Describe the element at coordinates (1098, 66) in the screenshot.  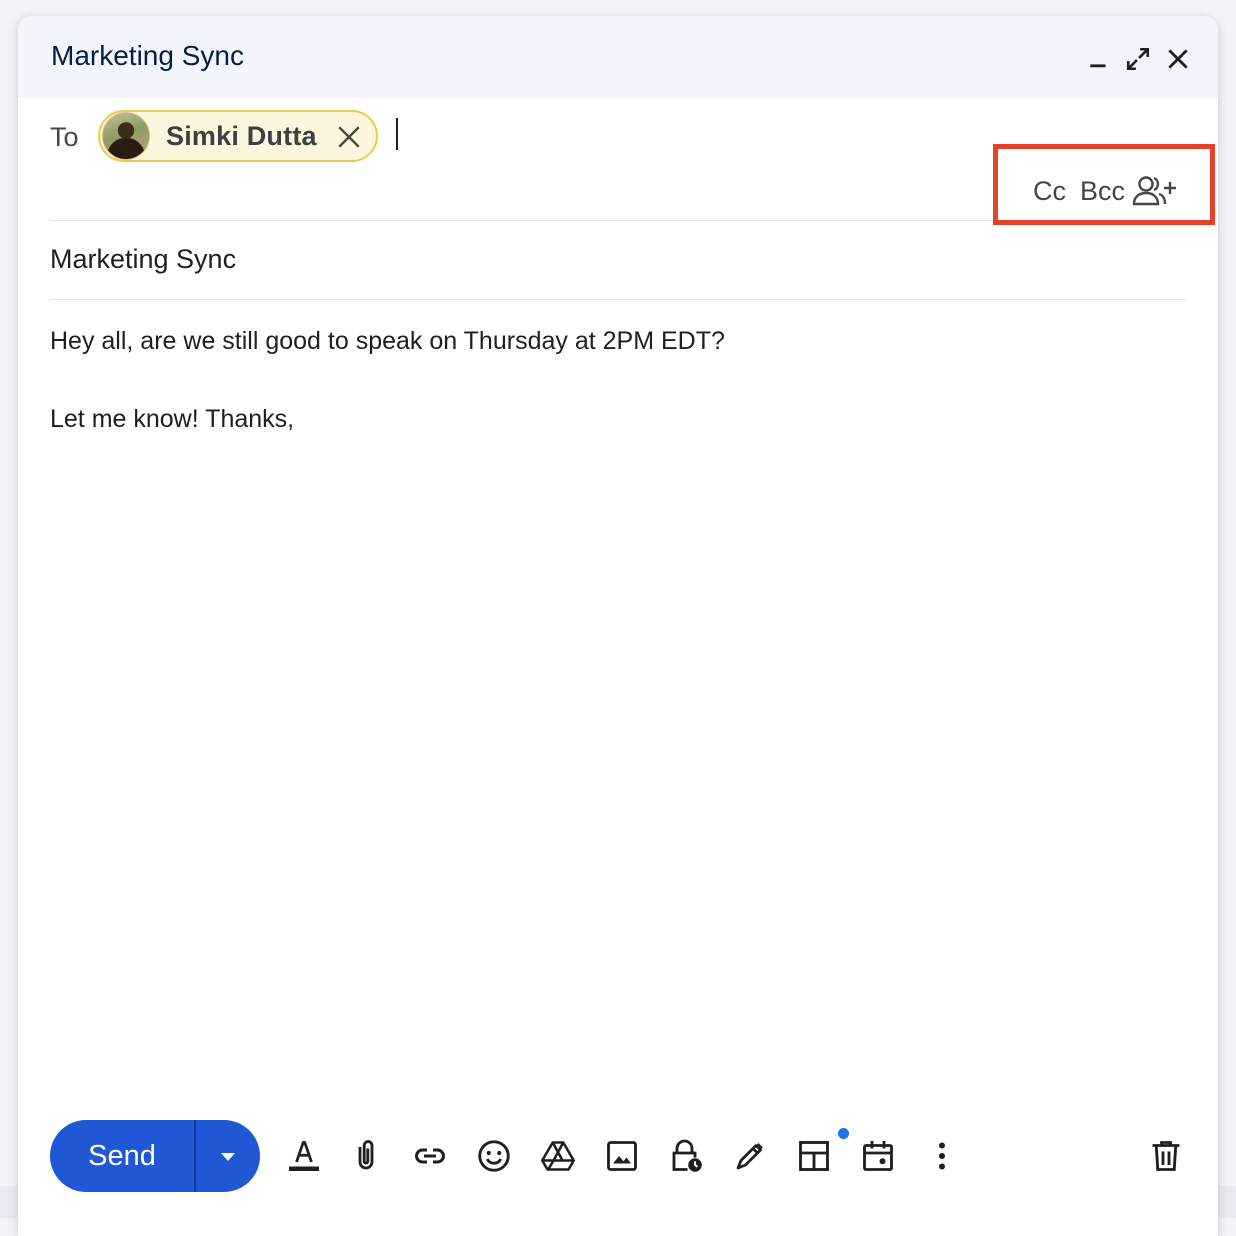
I see `minimize-icon` at that location.